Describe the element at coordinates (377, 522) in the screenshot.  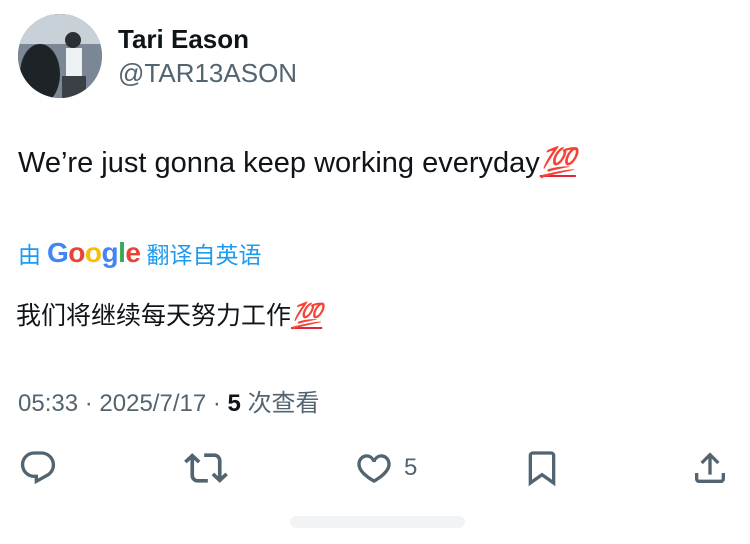
I see `horizontal-scroll-indicator` at that location.